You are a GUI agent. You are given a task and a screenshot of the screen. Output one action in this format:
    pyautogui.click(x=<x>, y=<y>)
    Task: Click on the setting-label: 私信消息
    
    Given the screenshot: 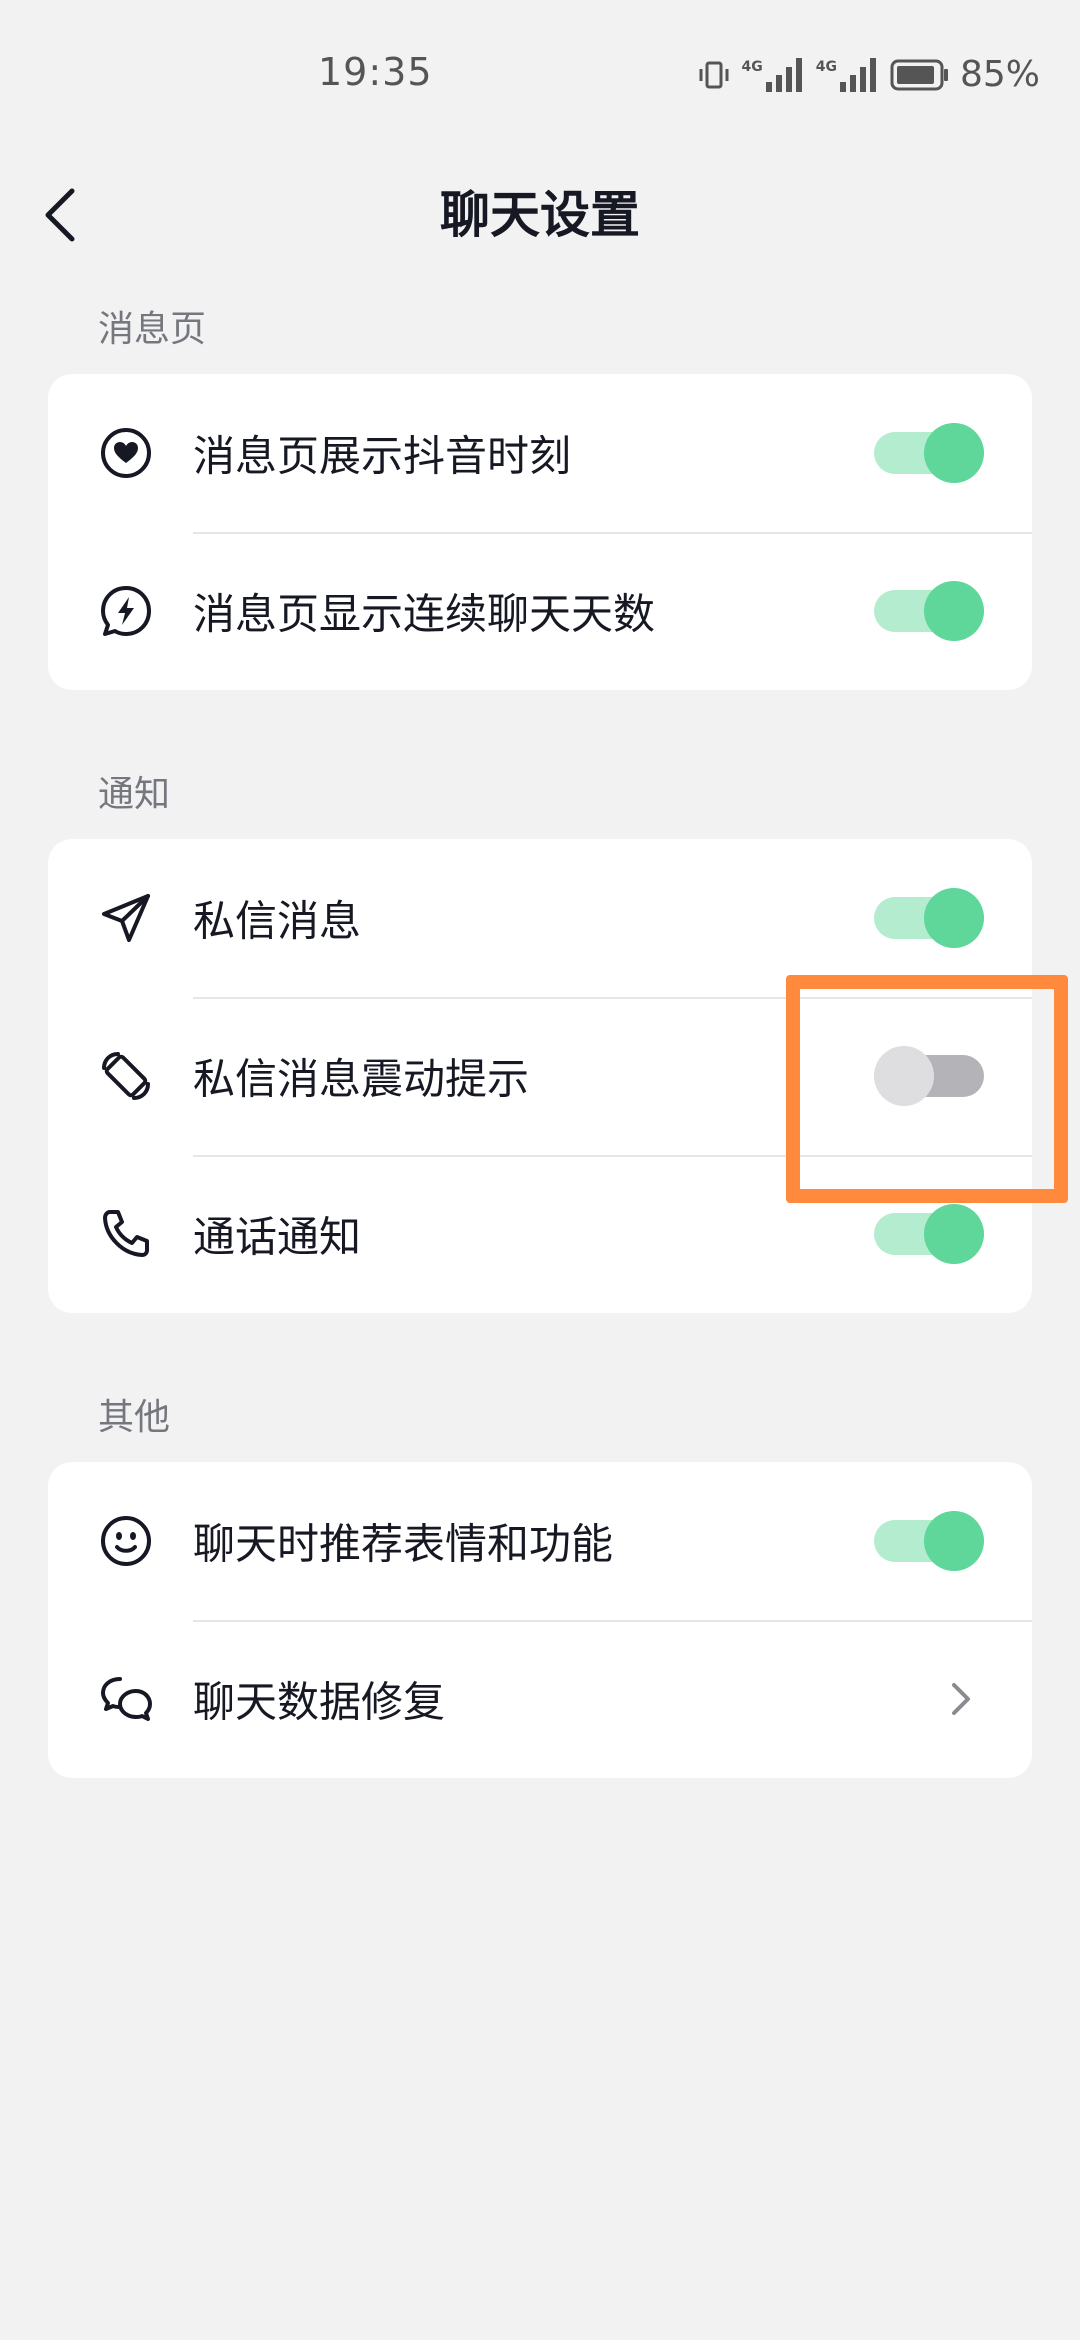 What is the action you would take?
    pyautogui.click(x=277, y=921)
    